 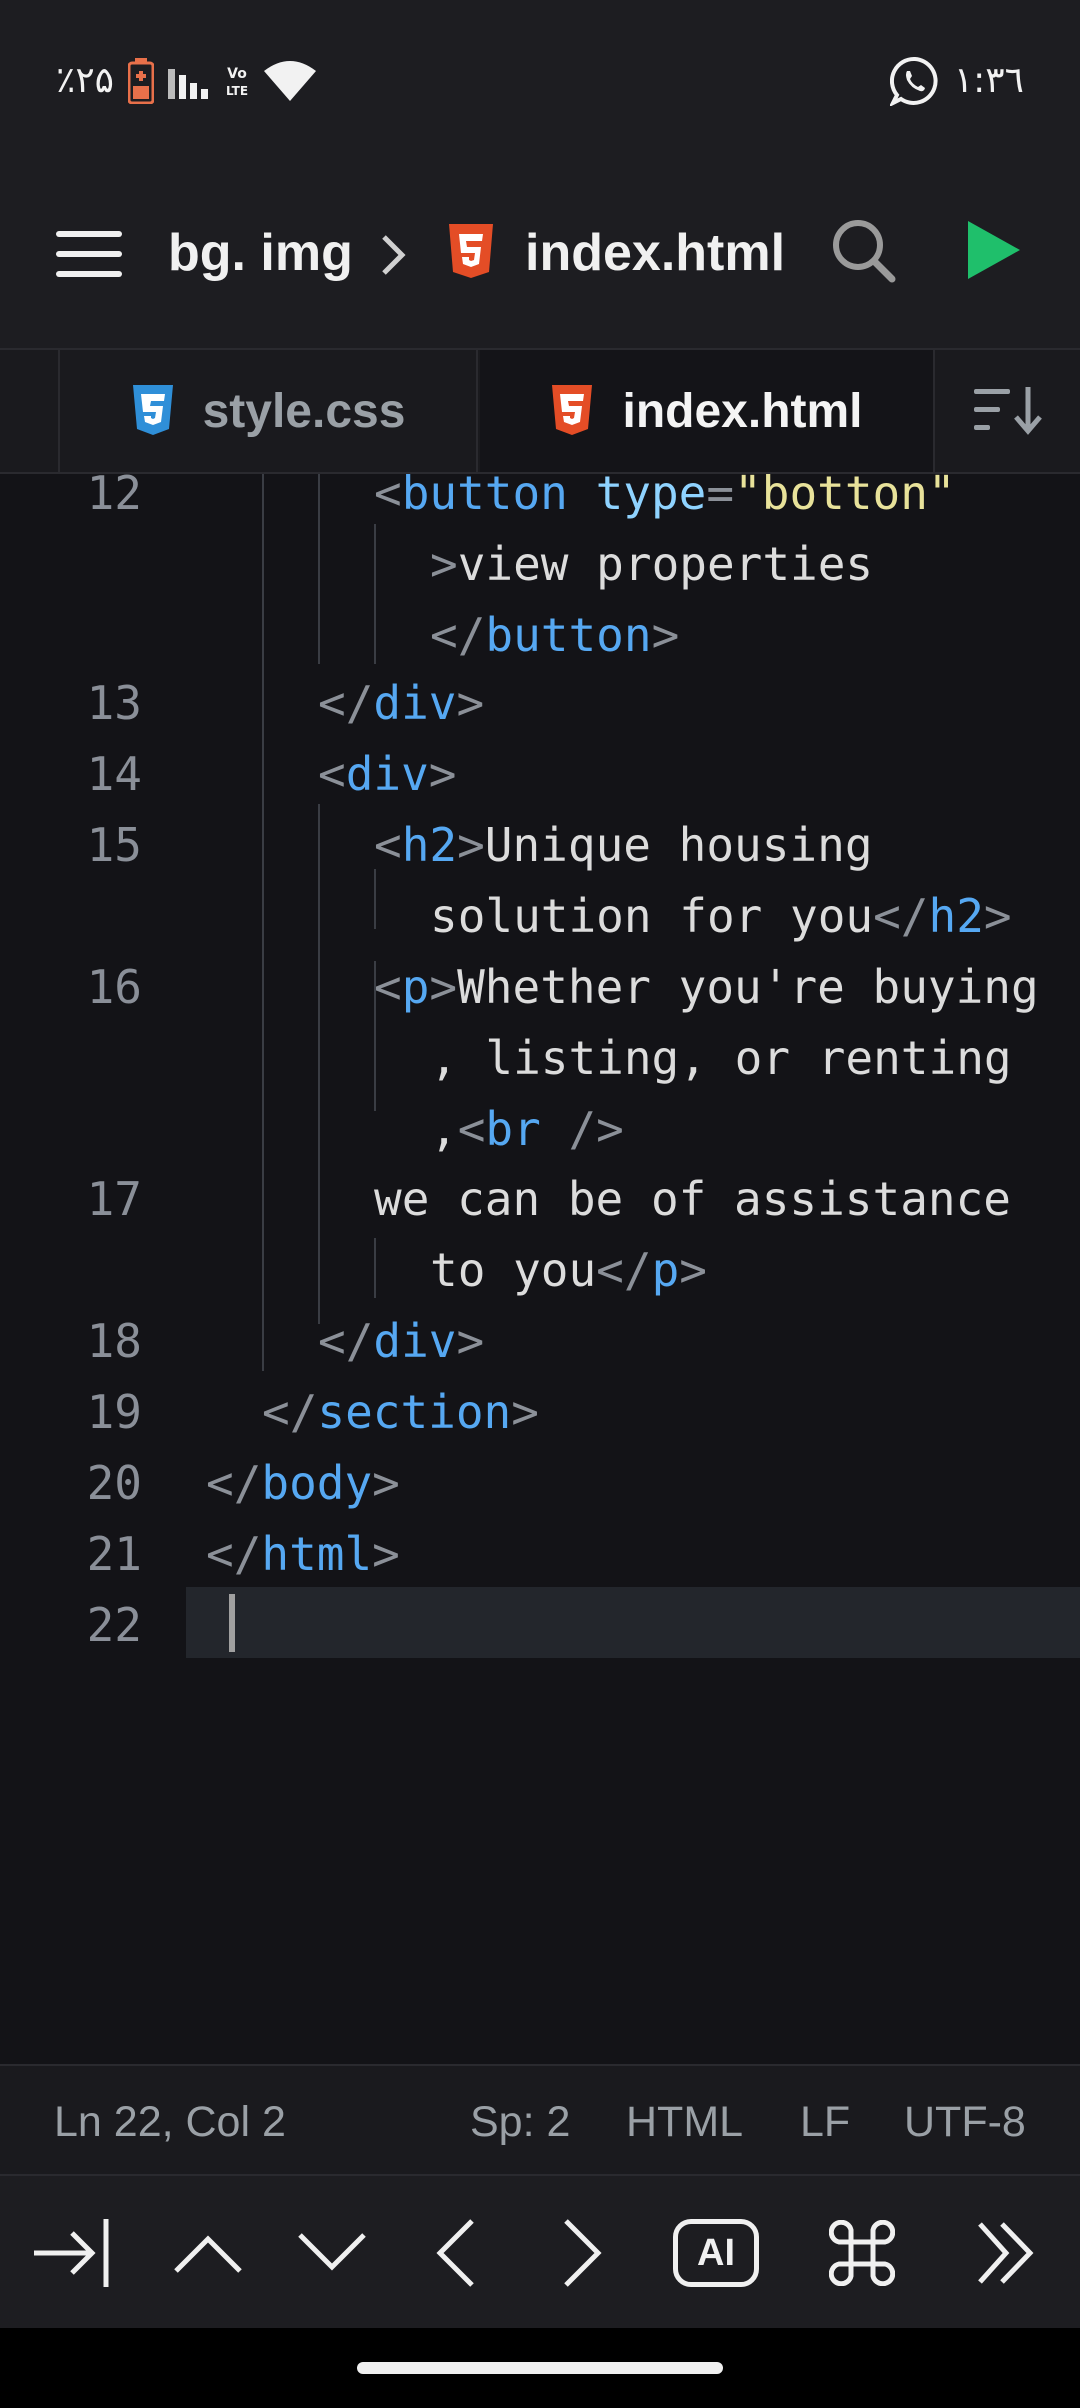 I want to click on wifi-icon, so click(x=290, y=80).